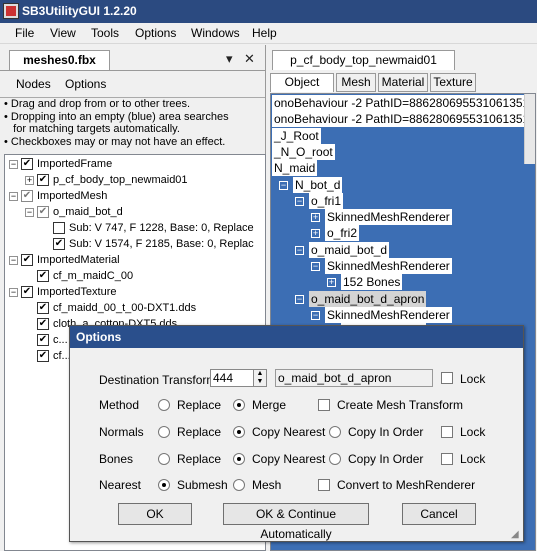 Image resolution: width=537 pixels, height=551 pixels. Describe the element at coordinates (125, 308) in the screenshot. I see `tree-node-label: cf_maidd_00_t_00-DXT1.dds` at that location.